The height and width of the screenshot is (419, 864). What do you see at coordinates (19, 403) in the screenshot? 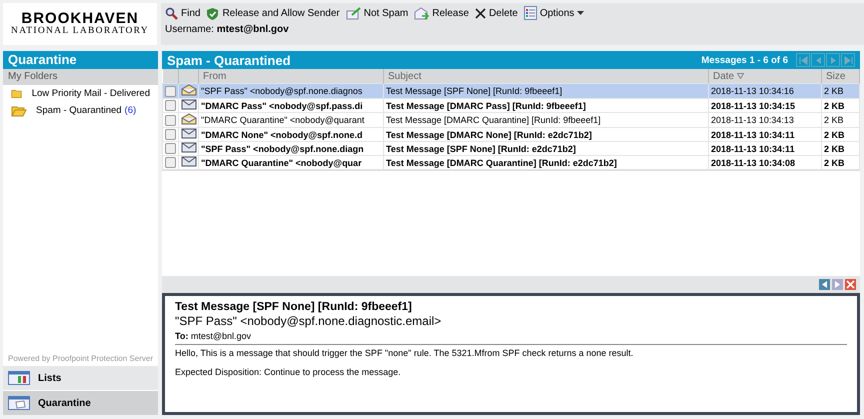
I see `envelope-icon` at bounding box center [19, 403].